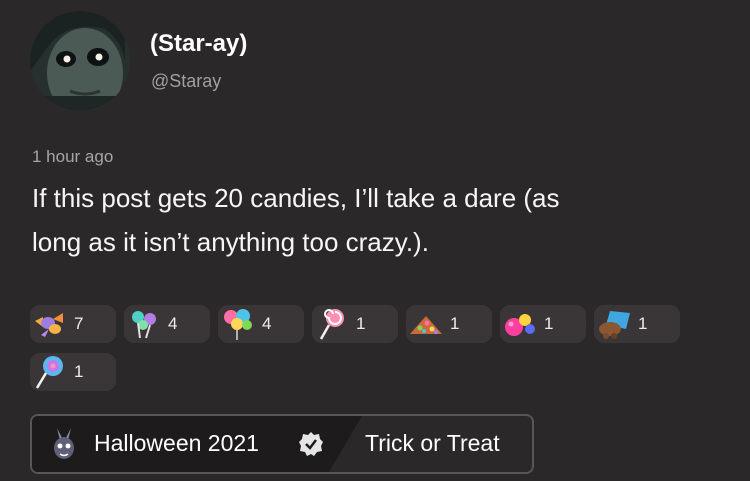 This screenshot has width=750, height=481. Describe the element at coordinates (238, 324) in the screenshot. I see `balloons-icon` at that location.